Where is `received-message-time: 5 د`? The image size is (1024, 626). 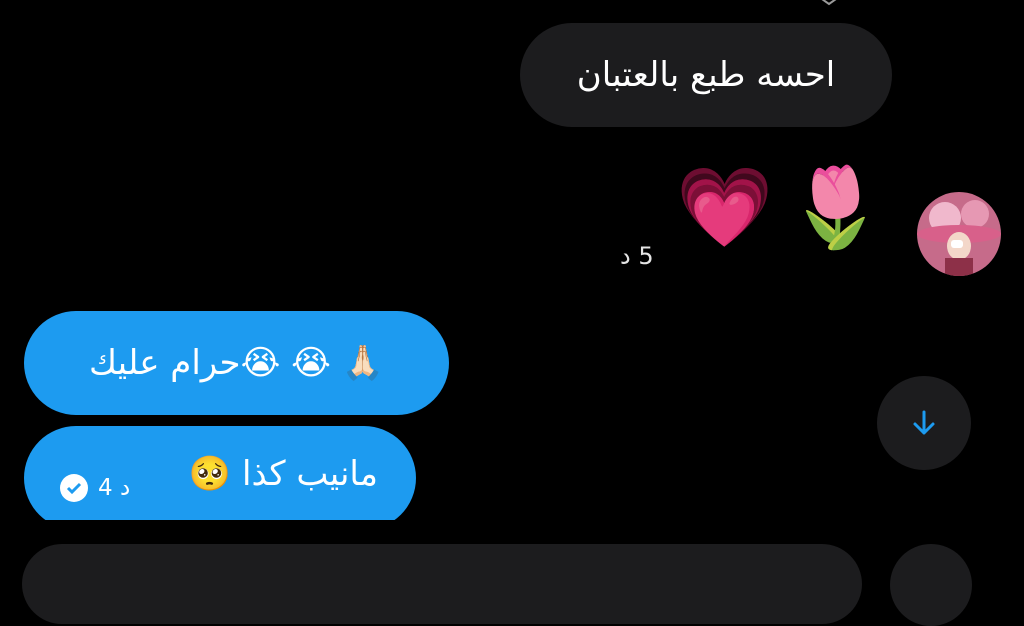
received-message-time: 5 د is located at coordinates (637, 256).